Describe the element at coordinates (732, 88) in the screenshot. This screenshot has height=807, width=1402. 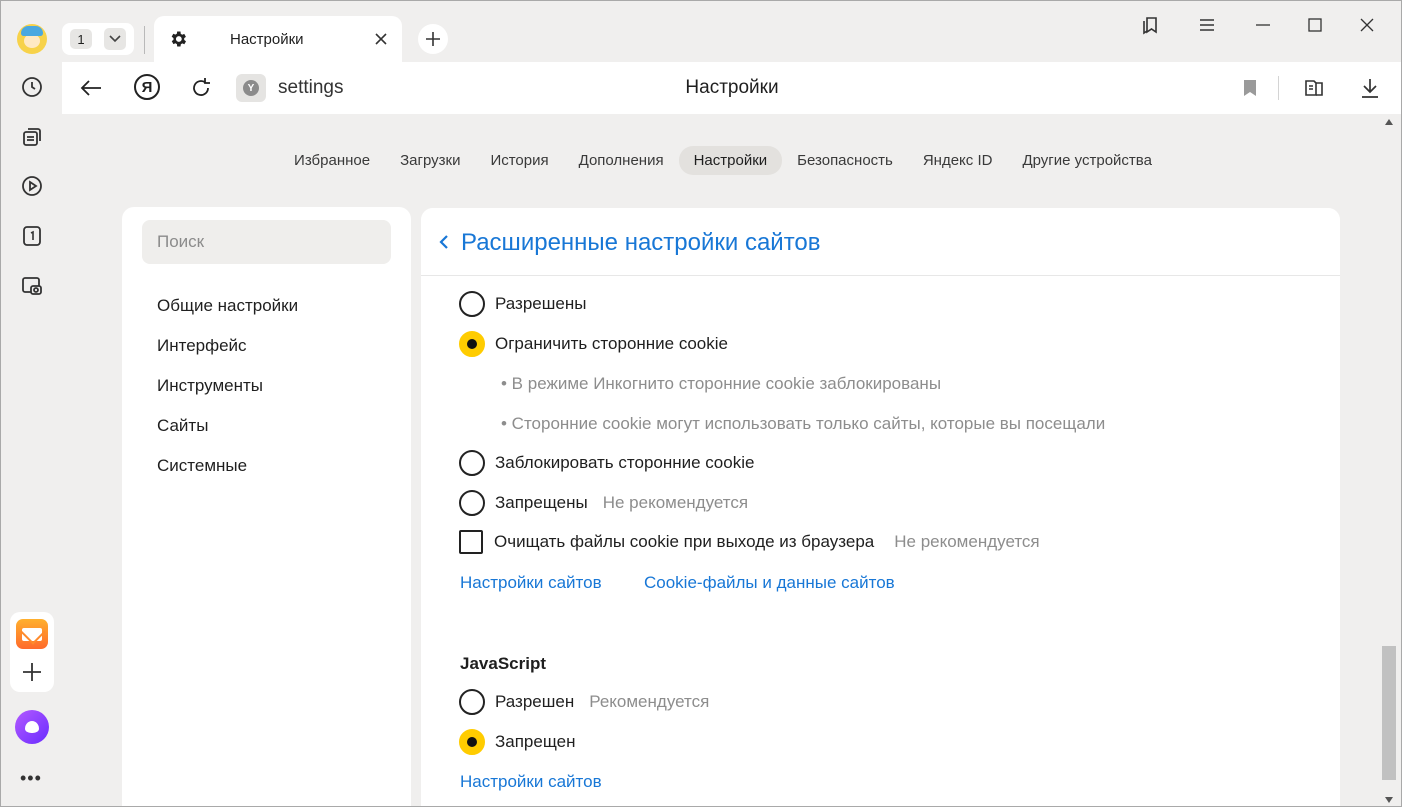
I see `address-bar: Я Y settings Настройки` at that location.